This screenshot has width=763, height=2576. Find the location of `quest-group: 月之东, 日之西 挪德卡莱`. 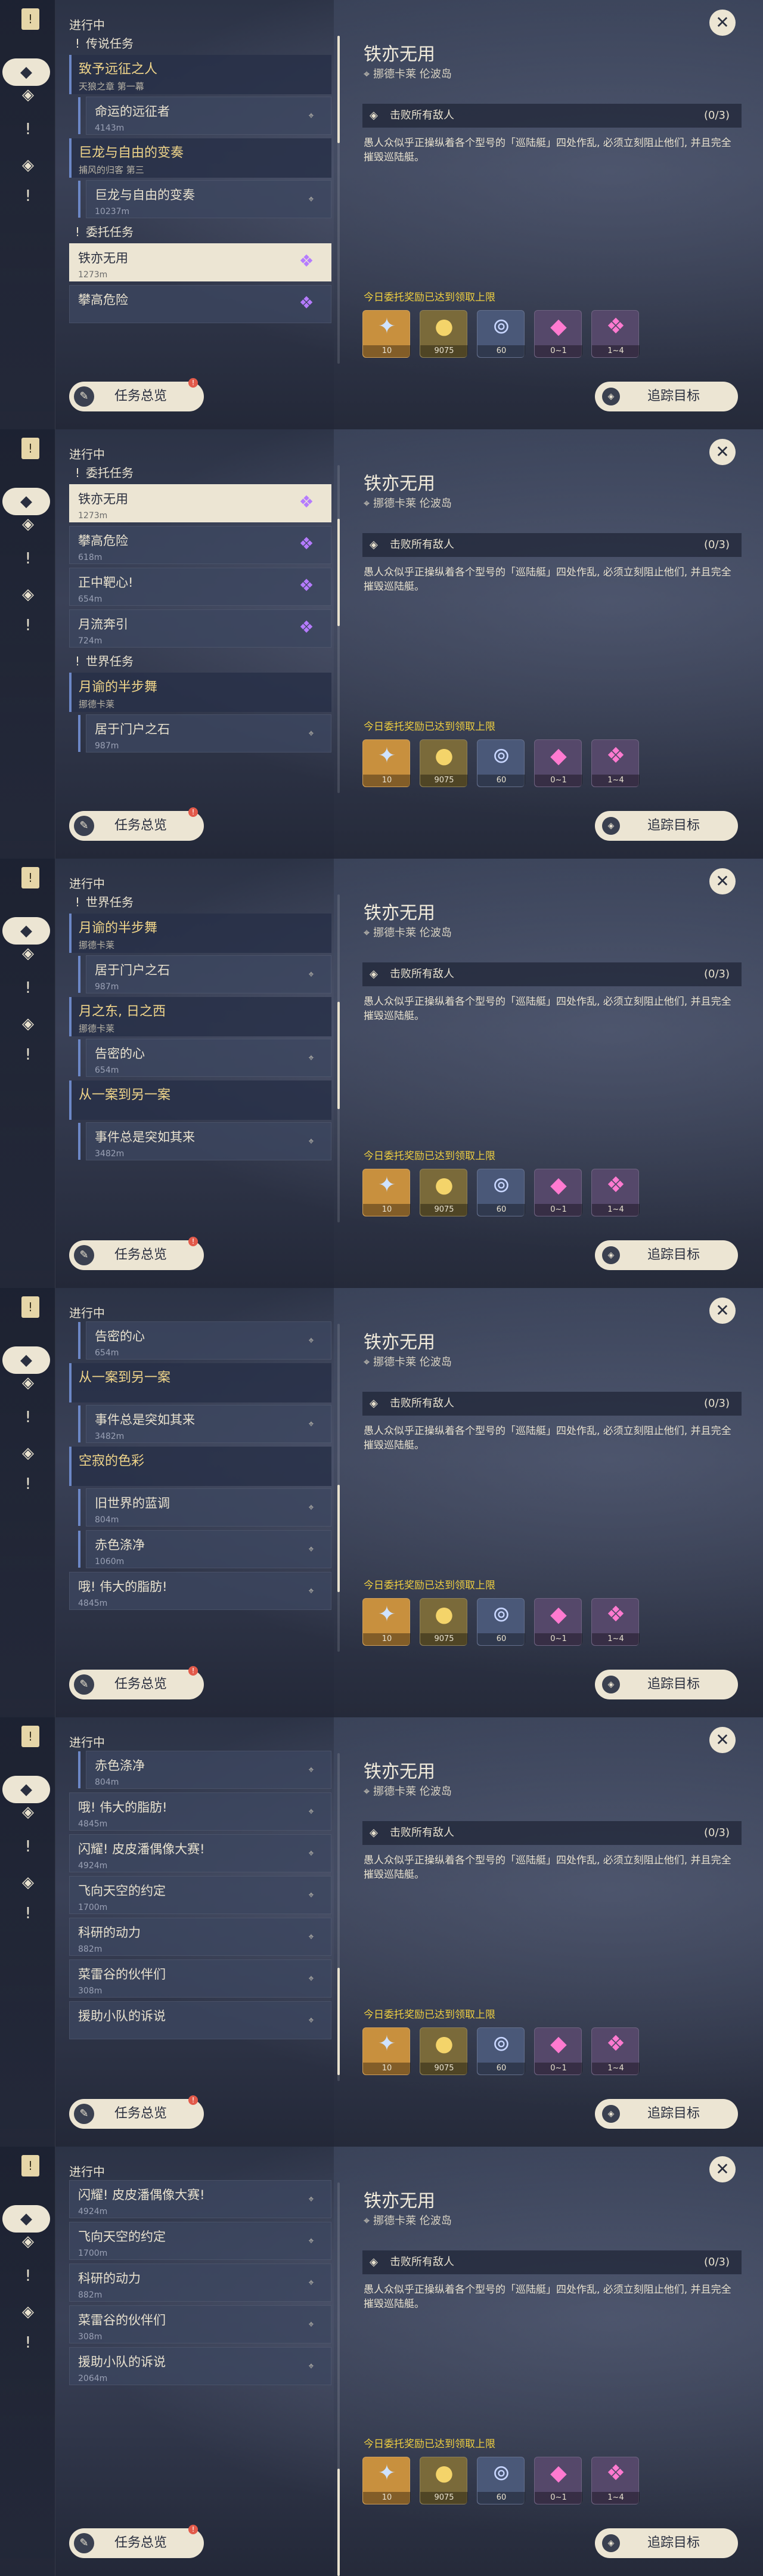

quest-group: 月之东, 日之西 挪德卡莱 is located at coordinates (200, 1016).